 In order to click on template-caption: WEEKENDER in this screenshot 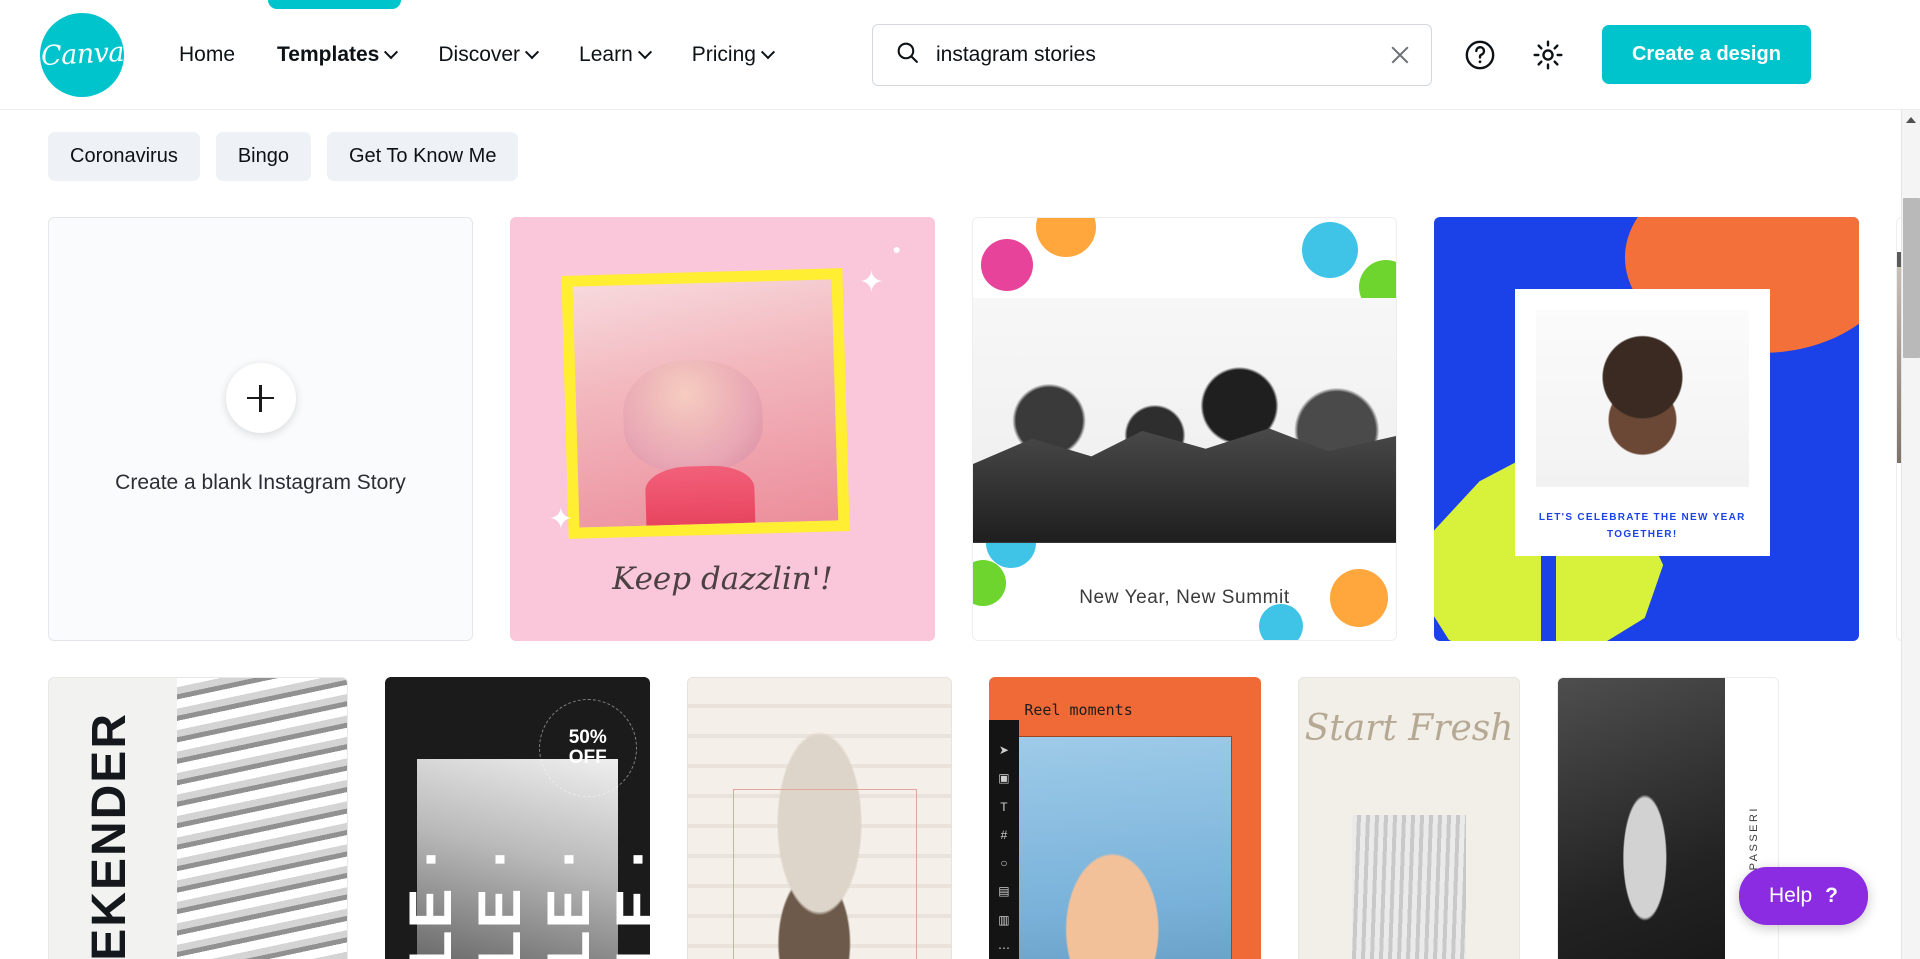, I will do `click(109, 835)`.